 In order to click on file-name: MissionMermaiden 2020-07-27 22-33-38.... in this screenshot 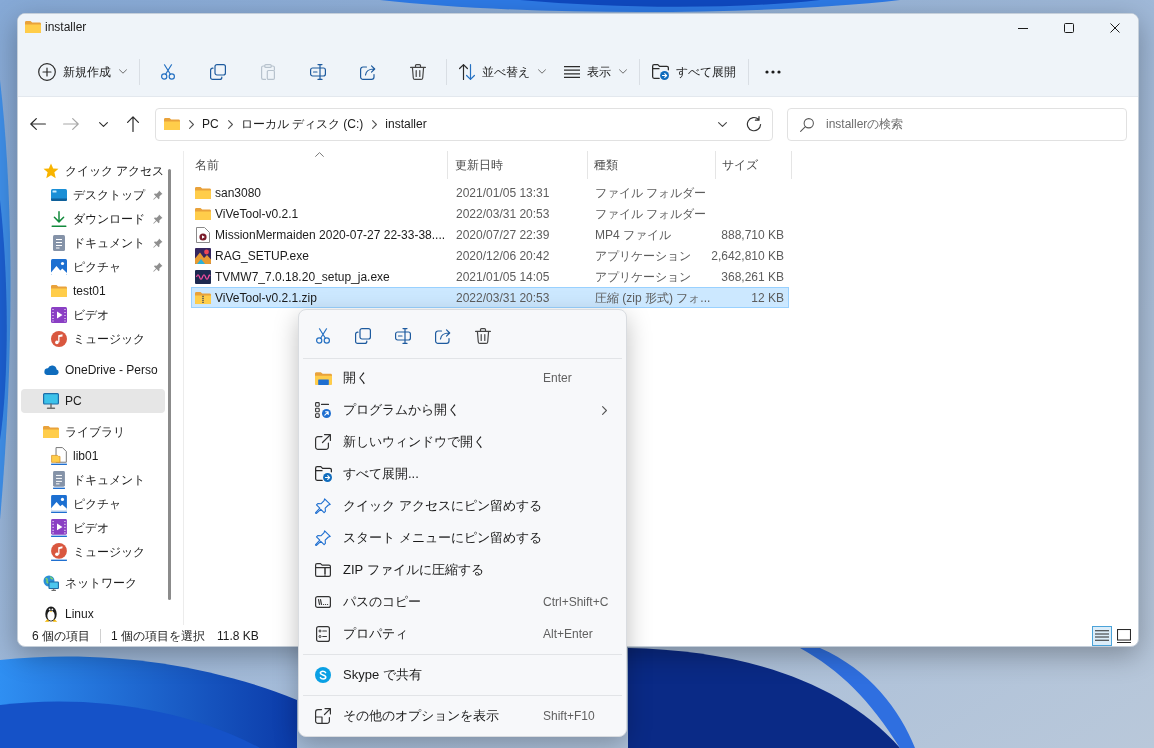, I will do `click(330, 235)`.